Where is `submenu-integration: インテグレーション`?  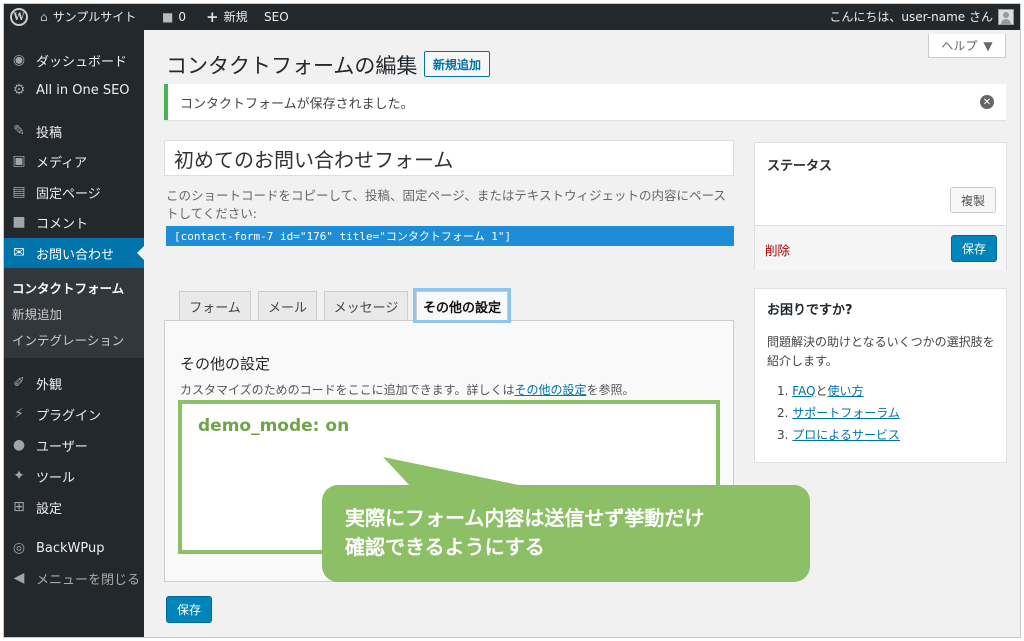 submenu-integration: インテグレーション is located at coordinates (68, 339).